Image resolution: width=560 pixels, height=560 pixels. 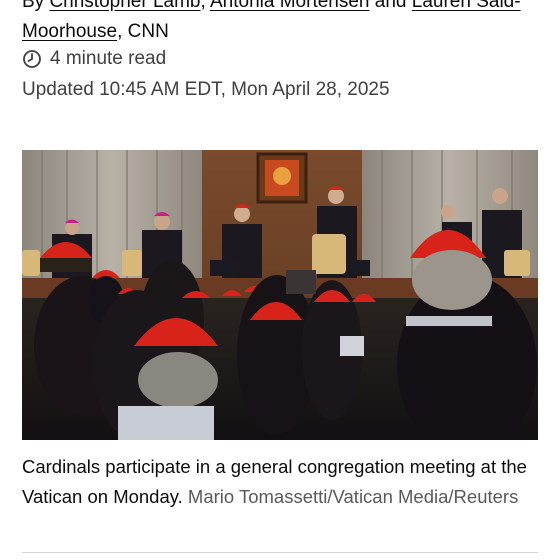 I want to click on read-time: 4 minute read, so click(x=94, y=59).